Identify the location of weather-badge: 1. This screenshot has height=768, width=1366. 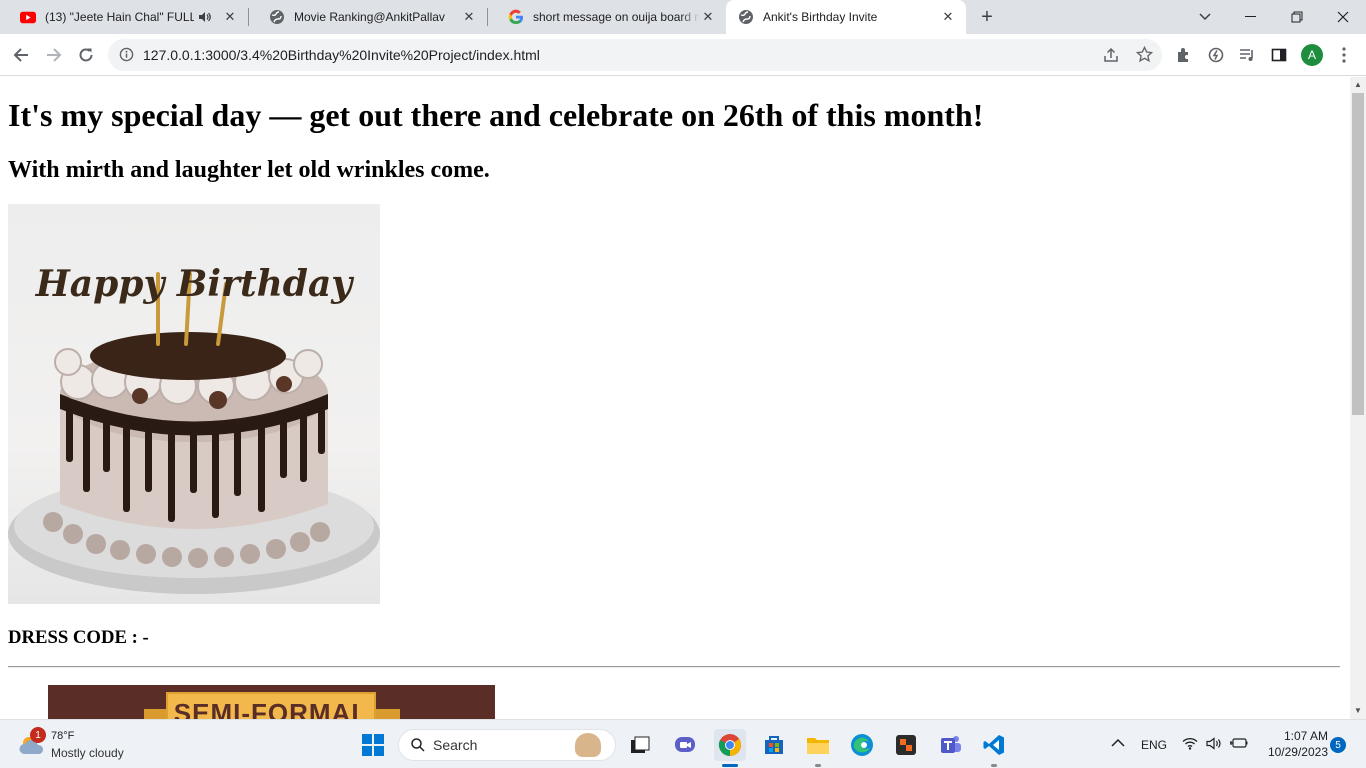
(38, 735).